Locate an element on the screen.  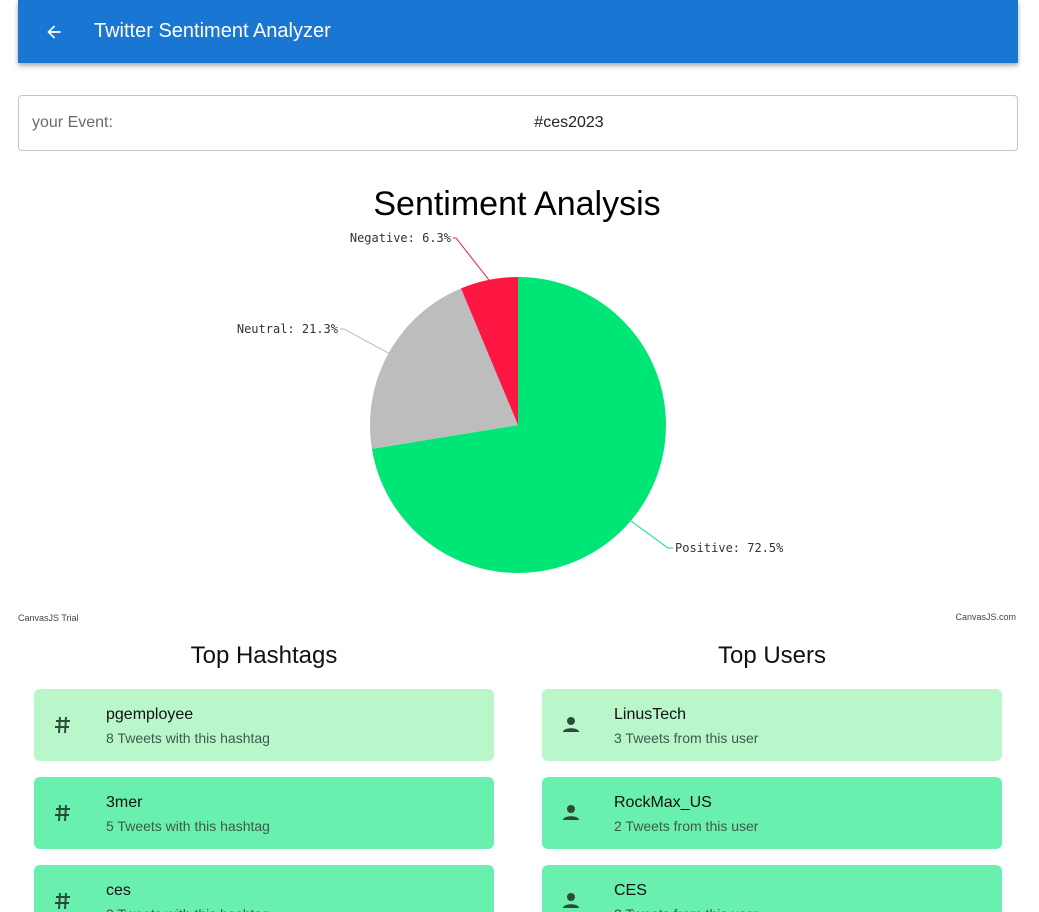
event-field: your Event: is located at coordinates (518, 123).